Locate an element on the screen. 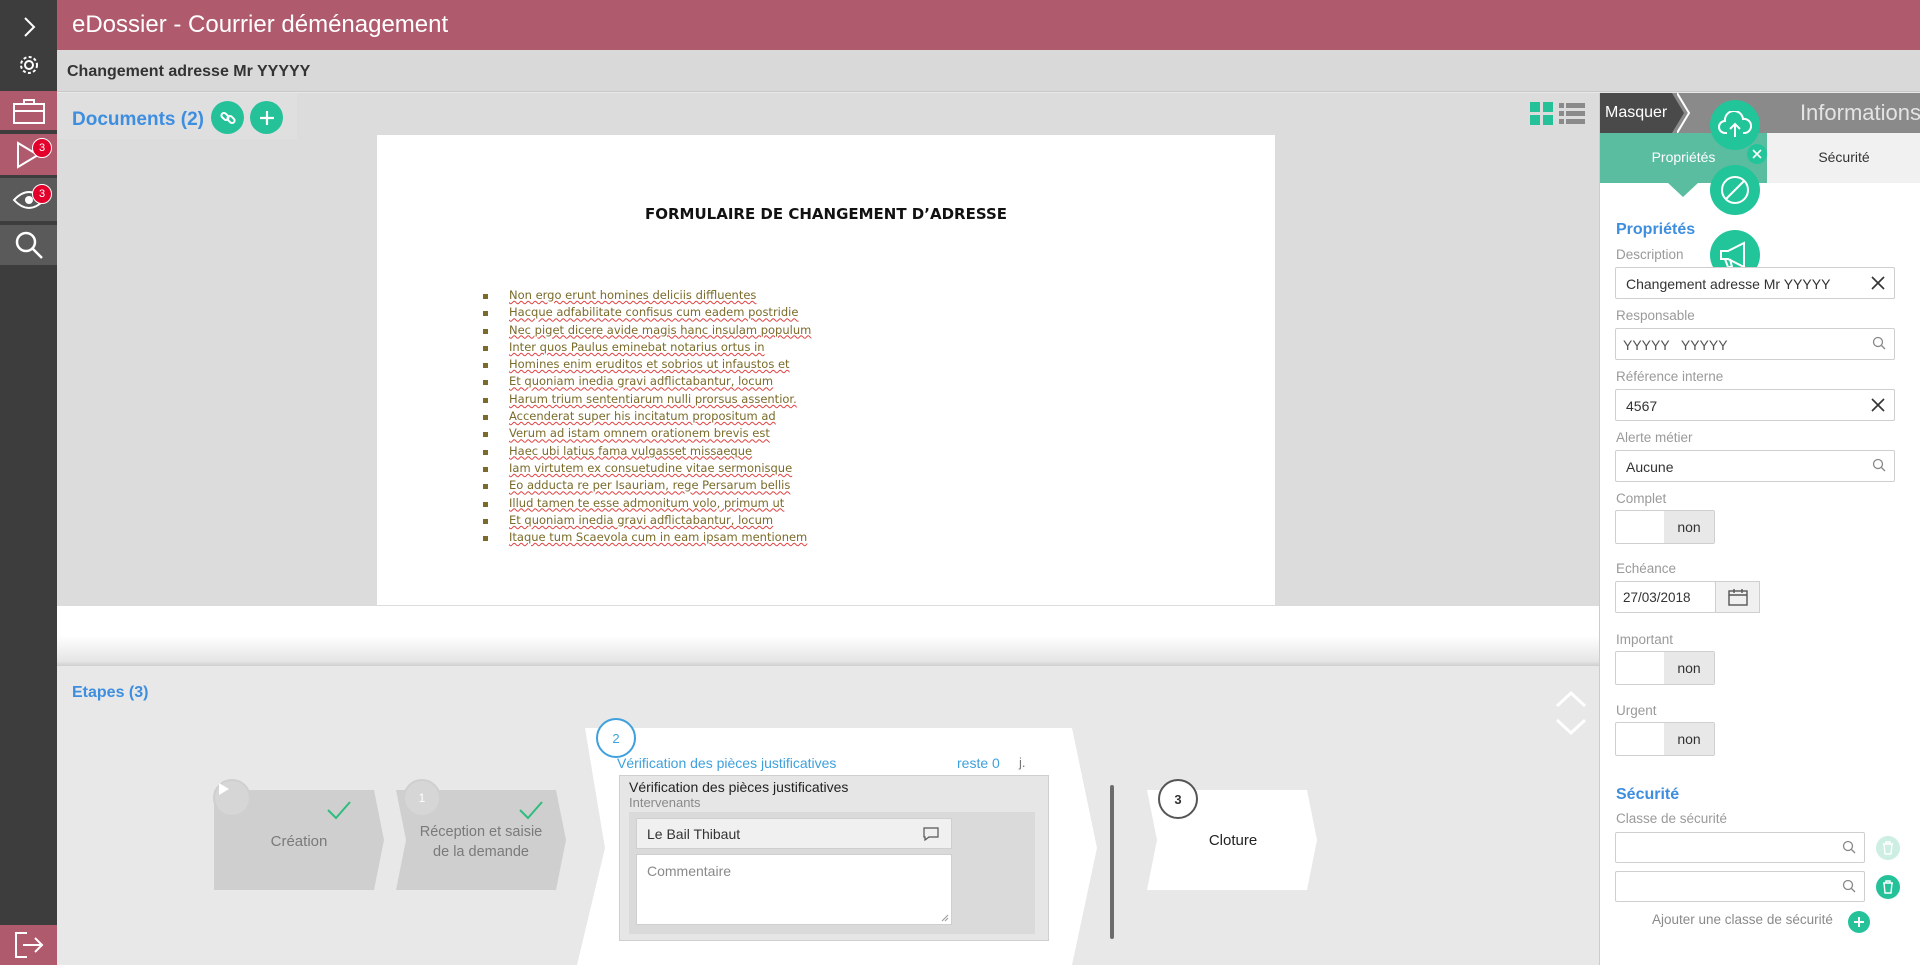 The width and height of the screenshot is (1920, 965). dossiers-button is located at coordinates (28, 110).